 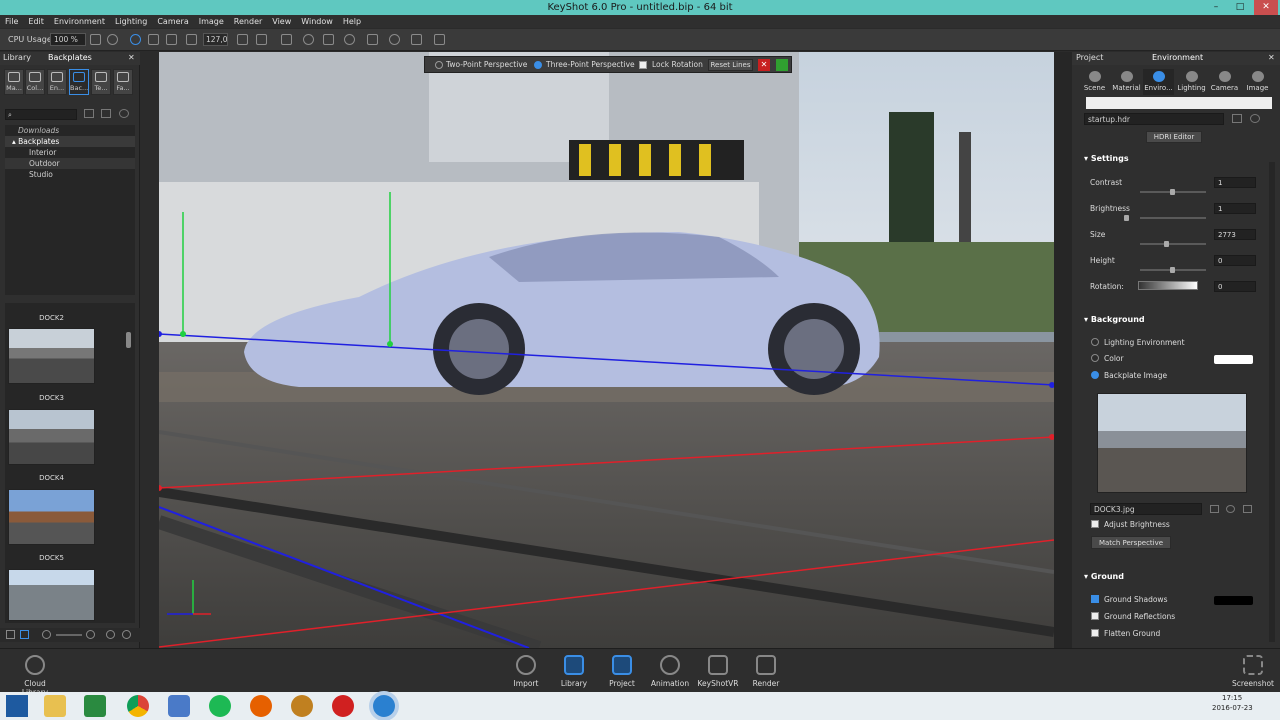 What do you see at coordinates (1166, 244) in the screenshot?
I see `size-knob` at bounding box center [1166, 244].